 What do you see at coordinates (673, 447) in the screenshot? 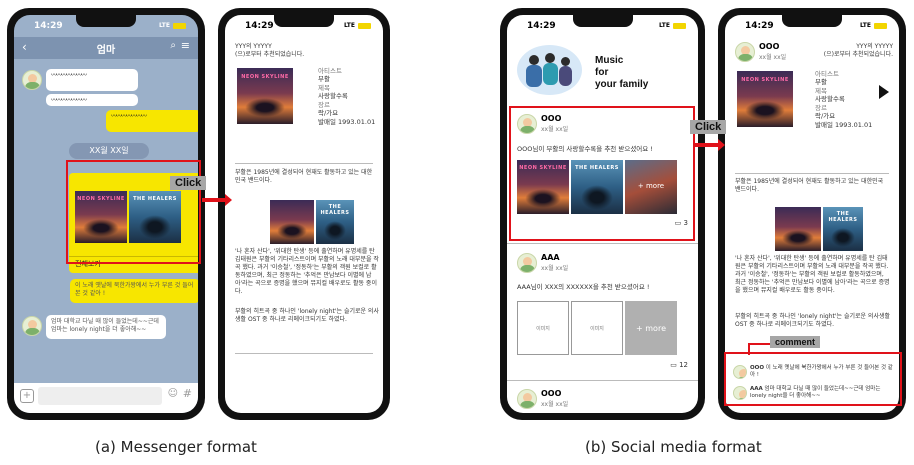
I see `caption-social: (b) Social media format` at bounding box center [673, 447].